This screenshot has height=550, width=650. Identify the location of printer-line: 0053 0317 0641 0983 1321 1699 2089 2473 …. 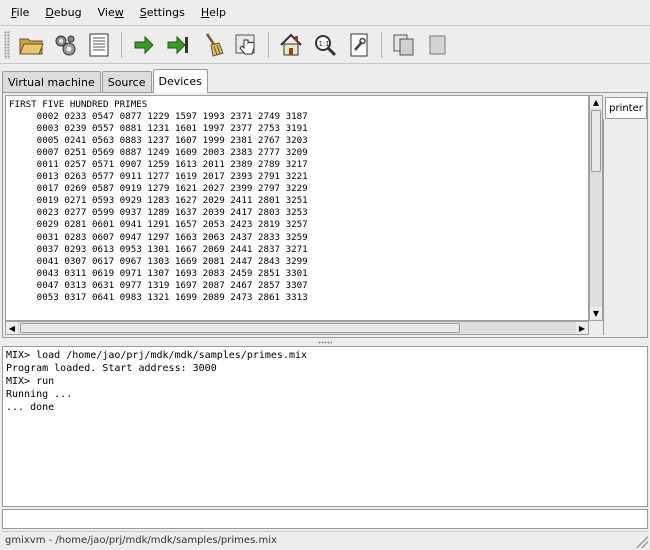
(158, 297).